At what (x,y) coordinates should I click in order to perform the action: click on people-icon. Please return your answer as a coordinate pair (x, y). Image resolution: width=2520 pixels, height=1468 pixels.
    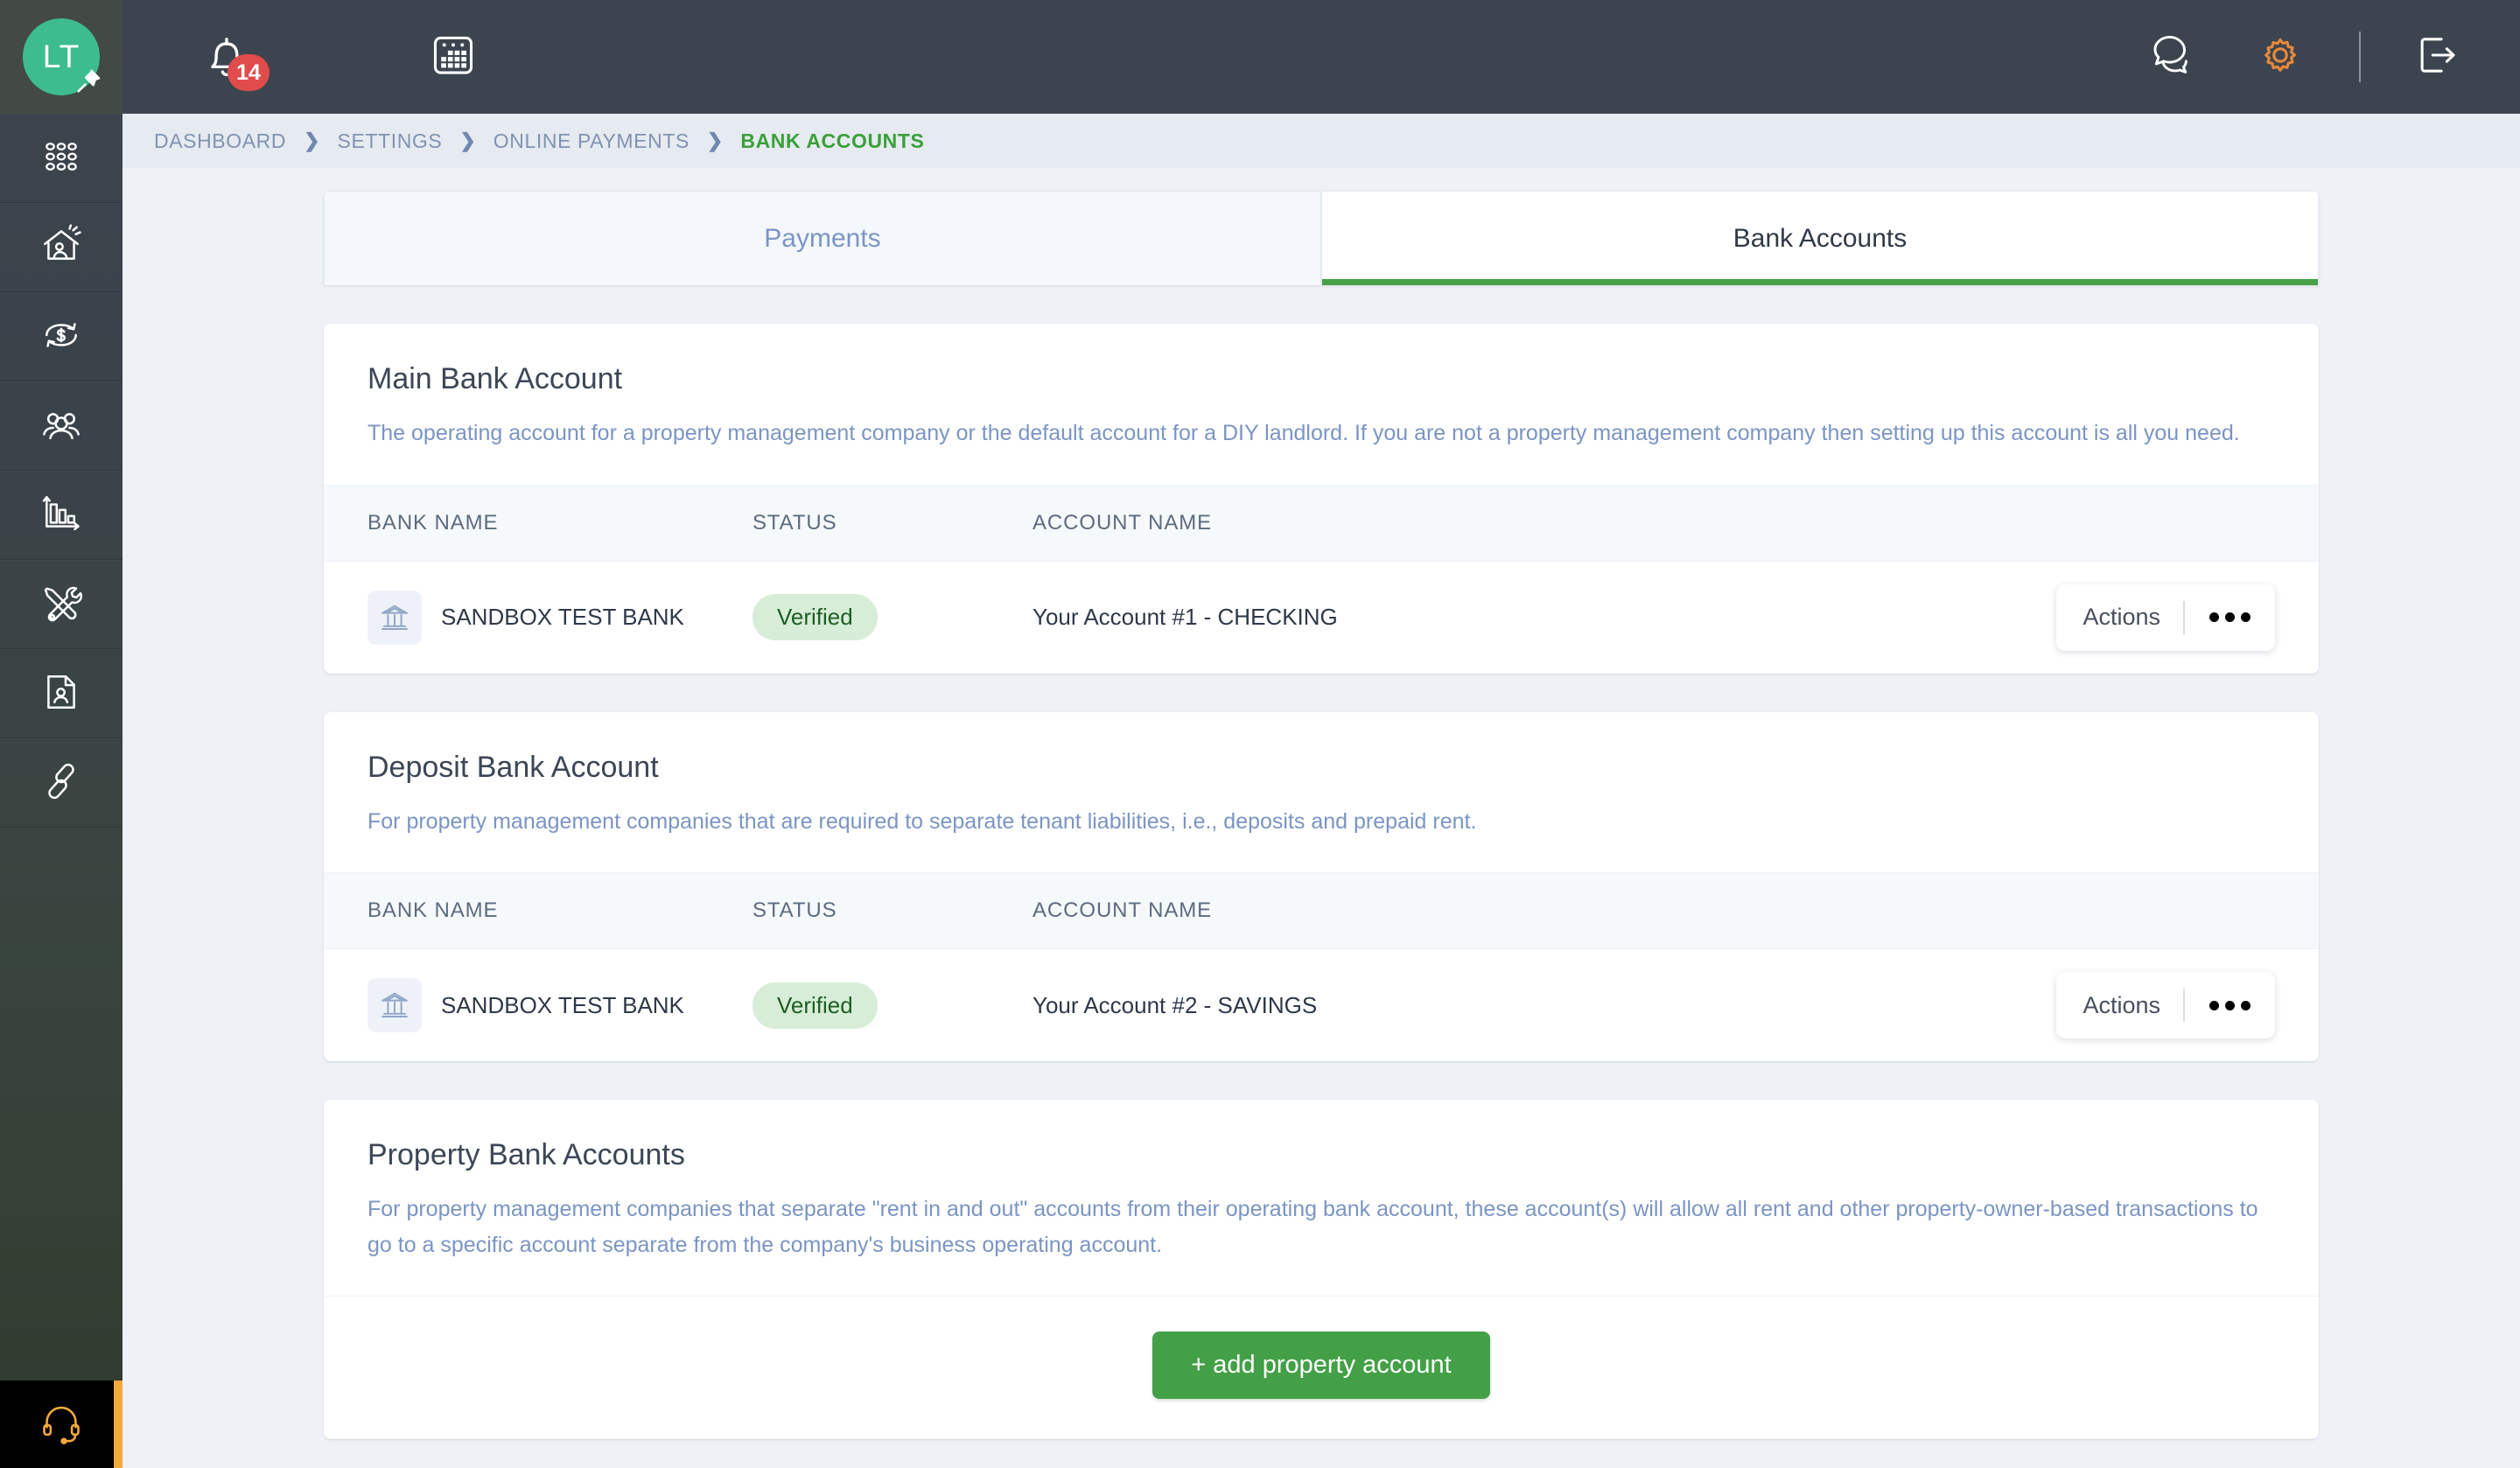
    Looking at the image, I should click on (61, 426).